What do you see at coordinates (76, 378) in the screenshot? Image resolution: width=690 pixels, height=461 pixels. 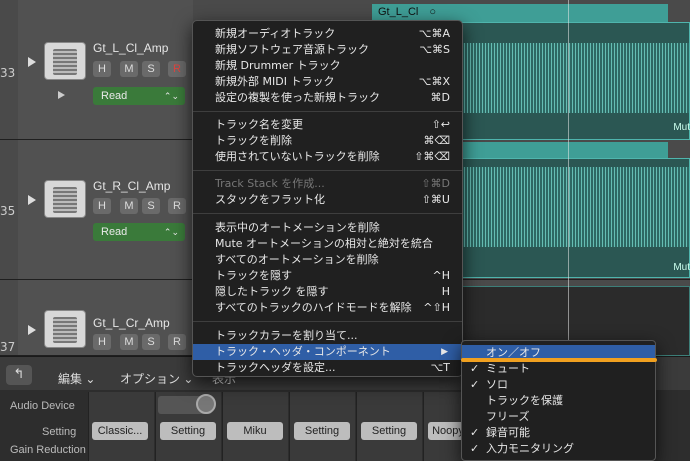 I see `edit-menu: 編集 ⌄` at bounding box center [76, 378].